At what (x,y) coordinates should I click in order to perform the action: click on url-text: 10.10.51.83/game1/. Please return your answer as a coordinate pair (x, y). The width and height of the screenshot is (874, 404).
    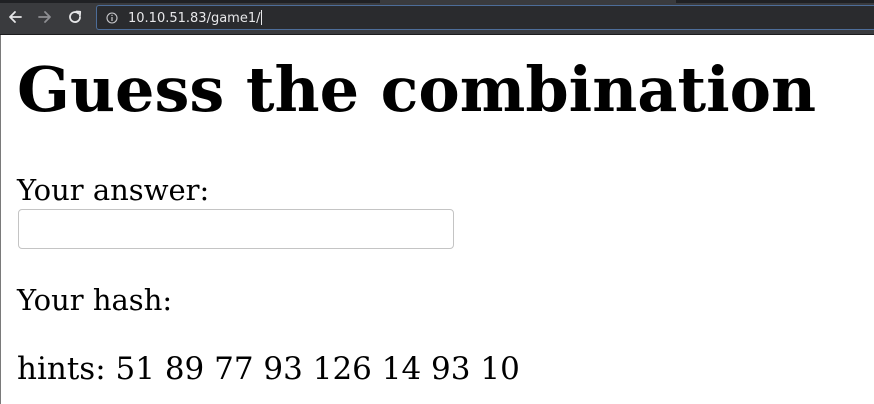
    Looking at the image, I should click on (194, 18).